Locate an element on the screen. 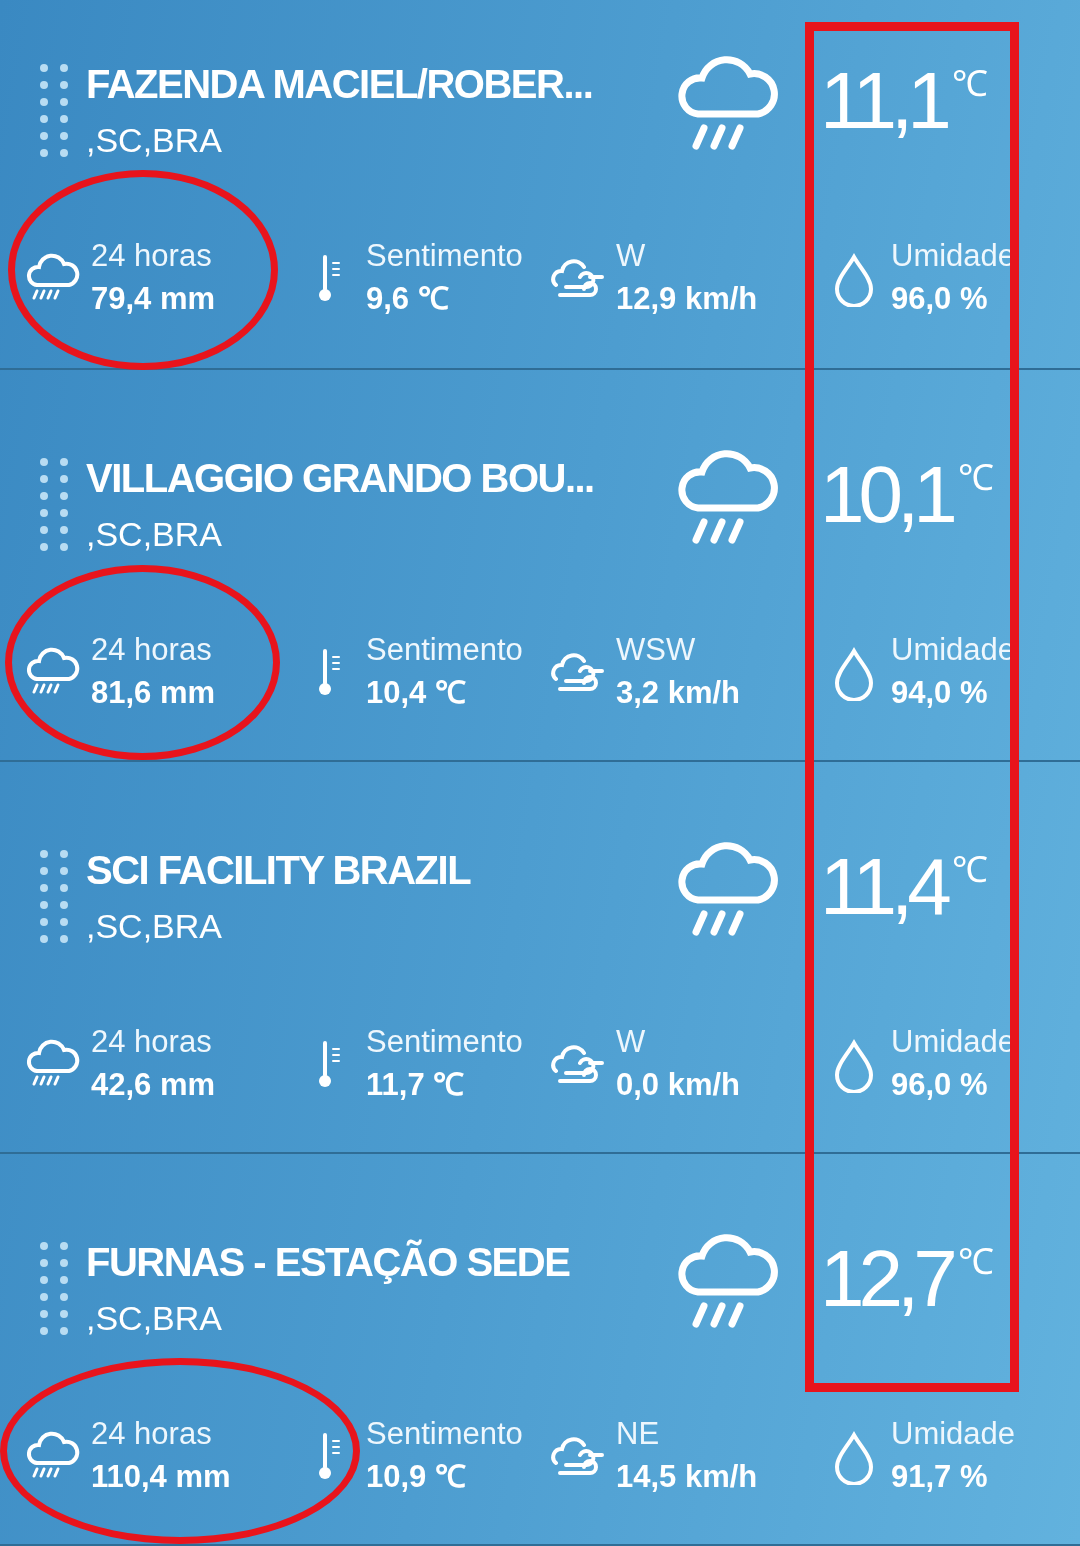  stat-label: WSW is located at coordinates (656, 650).